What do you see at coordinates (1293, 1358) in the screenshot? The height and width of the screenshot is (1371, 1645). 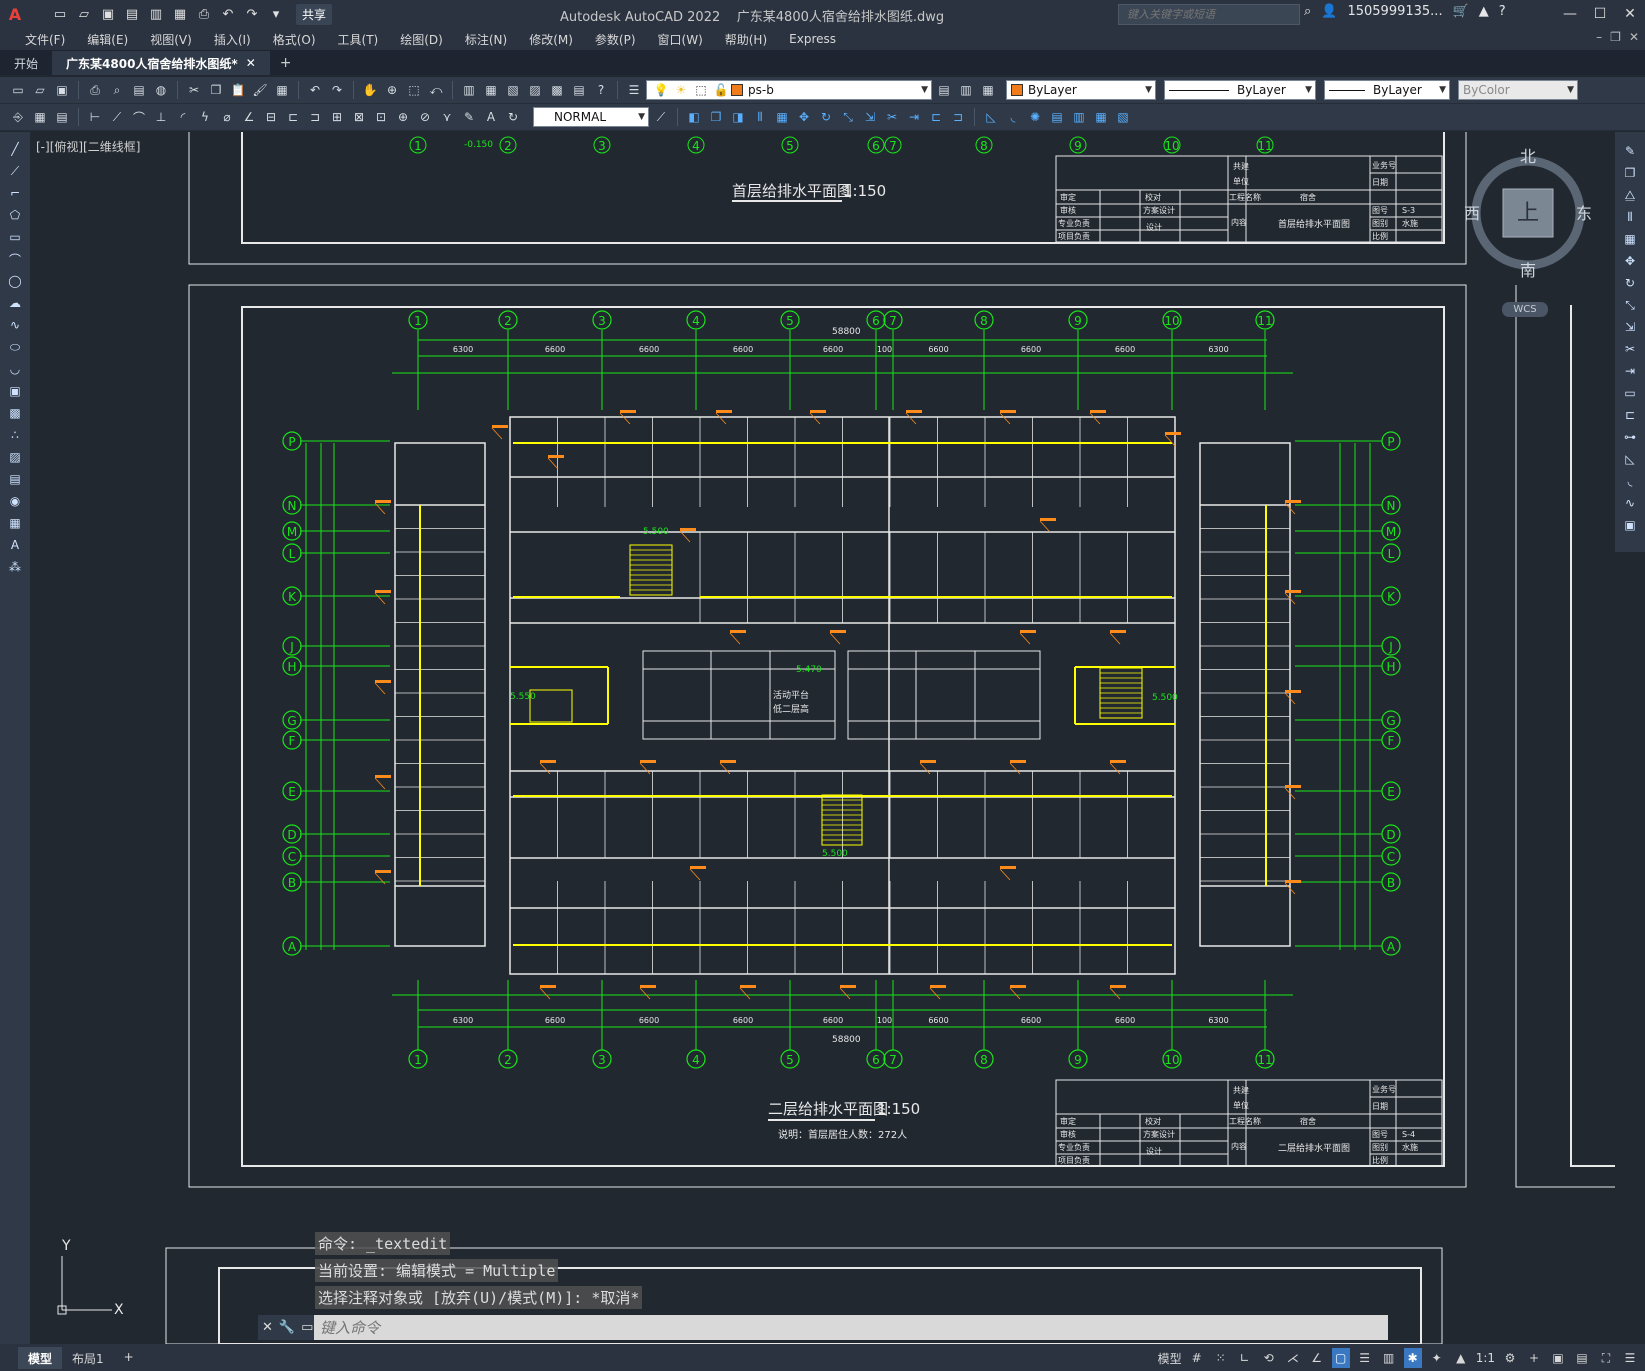 I see `isodraft-icon: ⋌` at bounding box center [1293, 1358].